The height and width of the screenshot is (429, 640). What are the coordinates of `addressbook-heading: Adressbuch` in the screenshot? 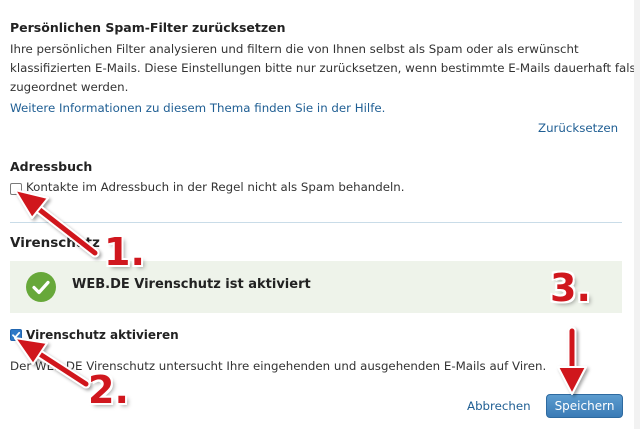 It's located at (51, 166).